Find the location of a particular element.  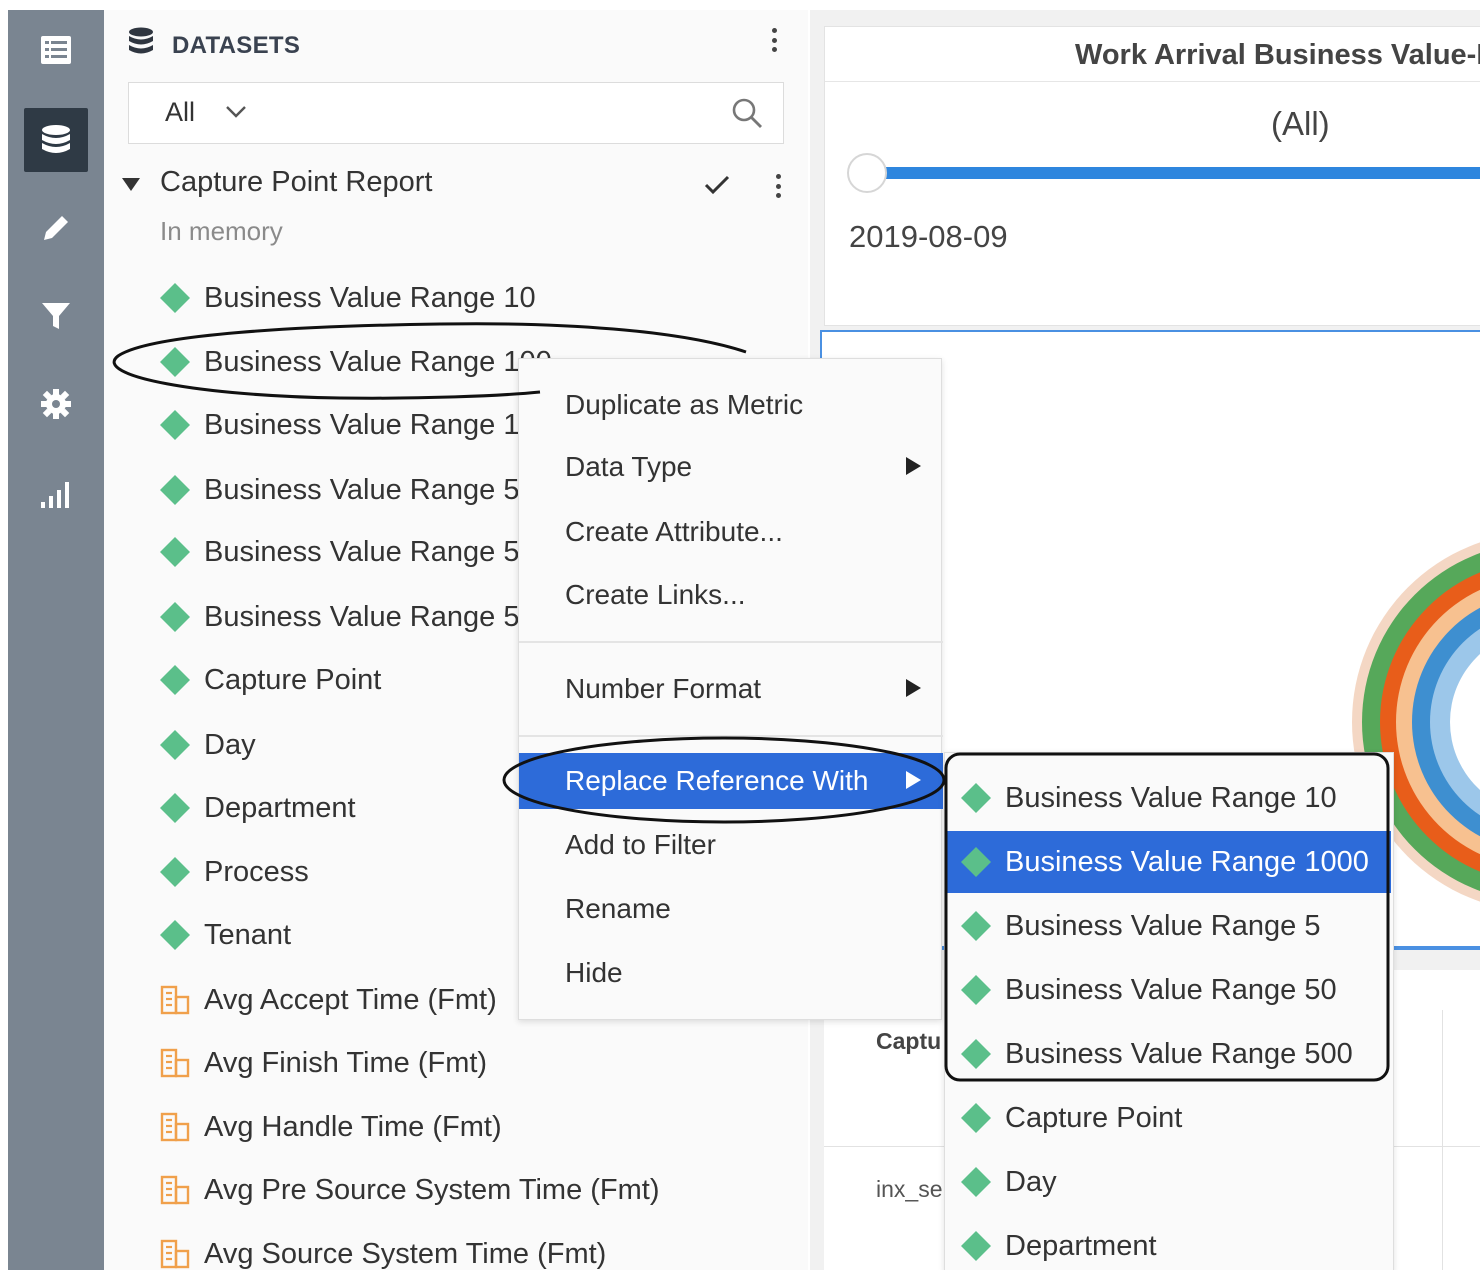

rail-item-format is located at coordinates (56, 404).